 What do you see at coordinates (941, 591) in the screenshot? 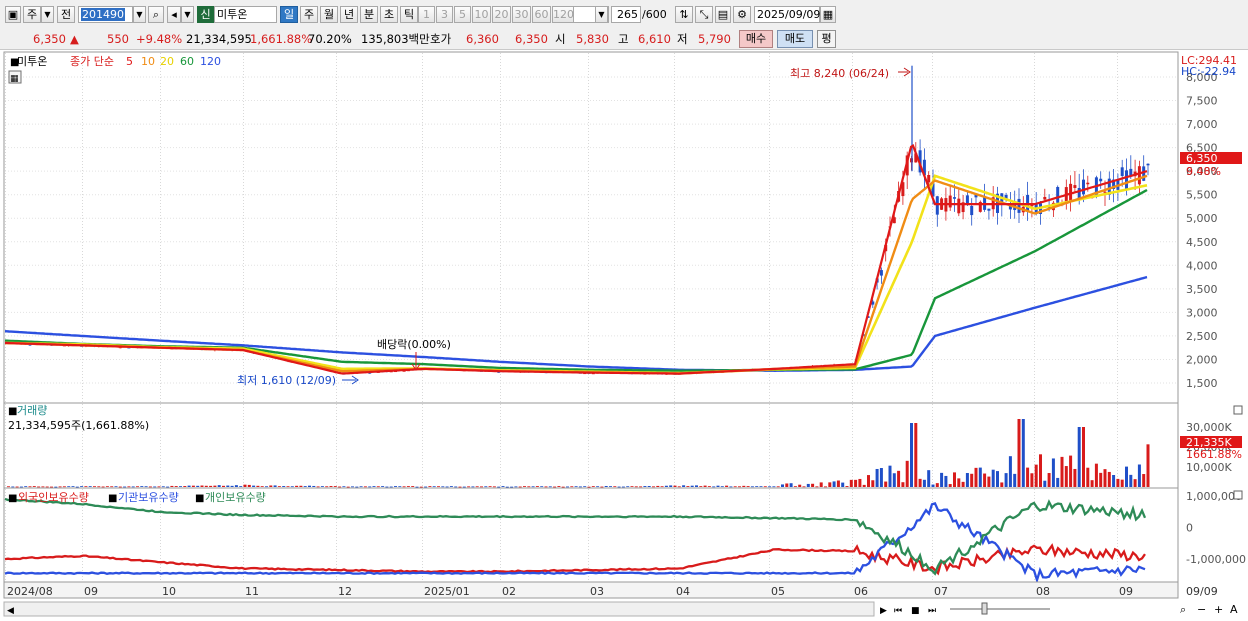
I see `x-axis-label: 07` at bounding box center [941, 591].